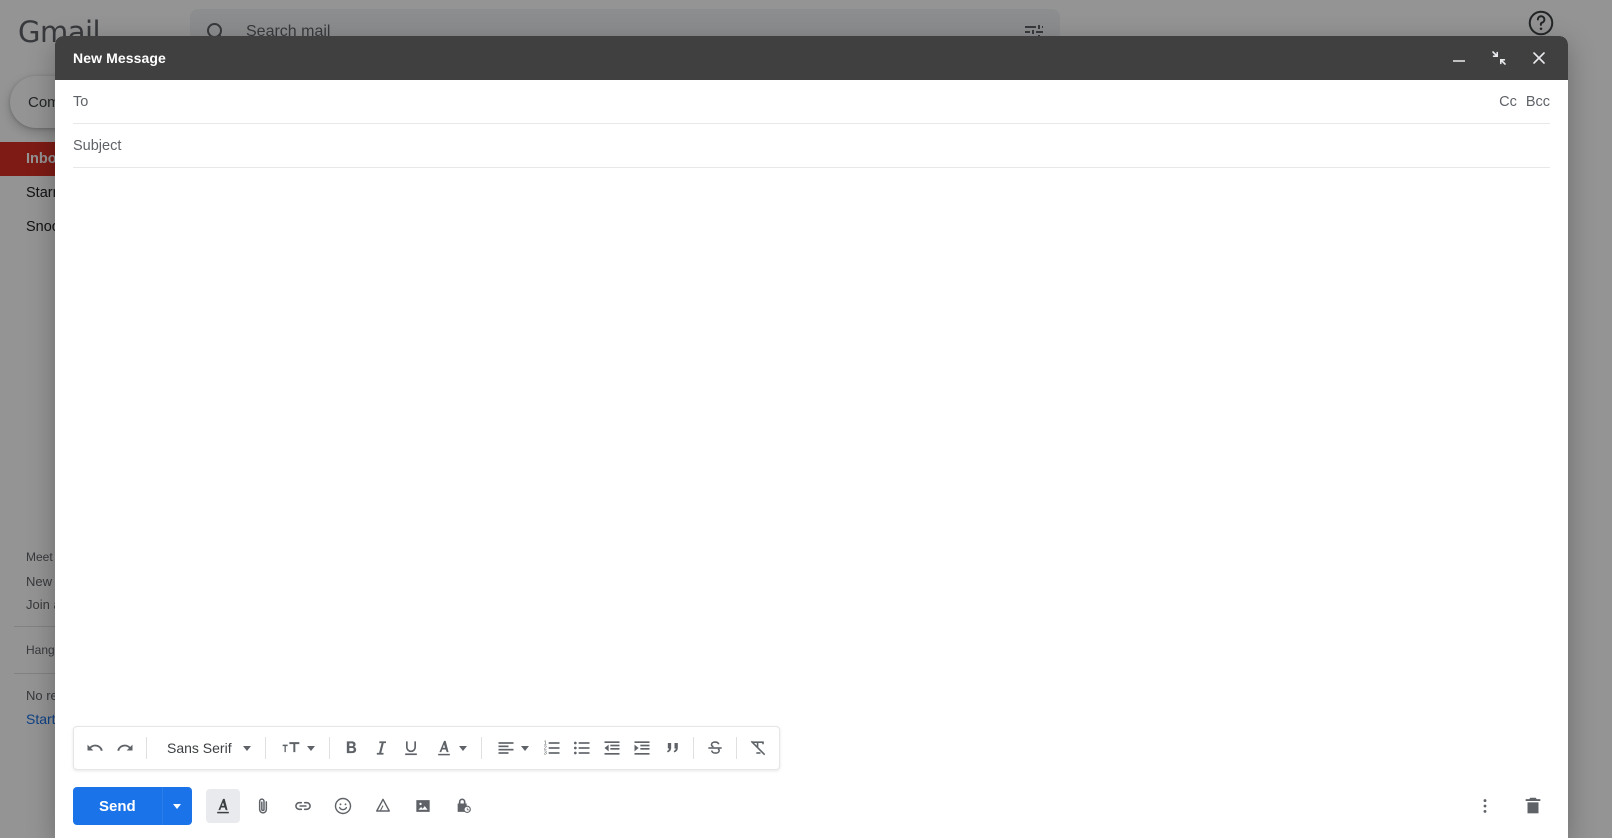 The height and width of the screenshot is (838, 1612). Describe the element at coordinates (351, 748) in the screenshot. I see `bold-button` at that location.